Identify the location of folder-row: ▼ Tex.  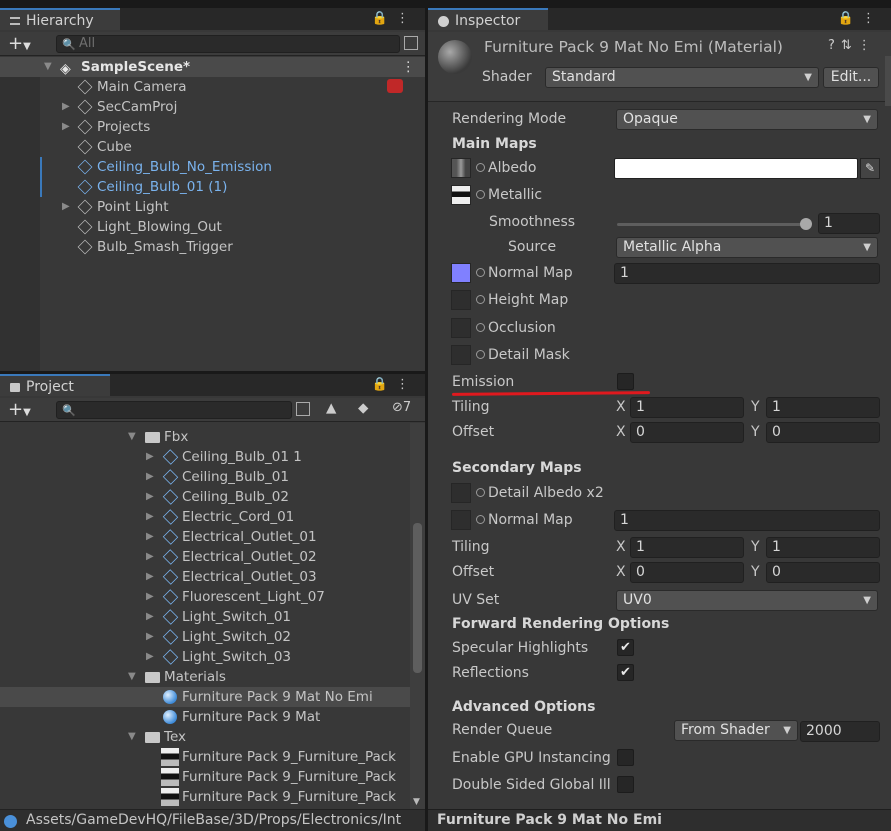
(205, 737).